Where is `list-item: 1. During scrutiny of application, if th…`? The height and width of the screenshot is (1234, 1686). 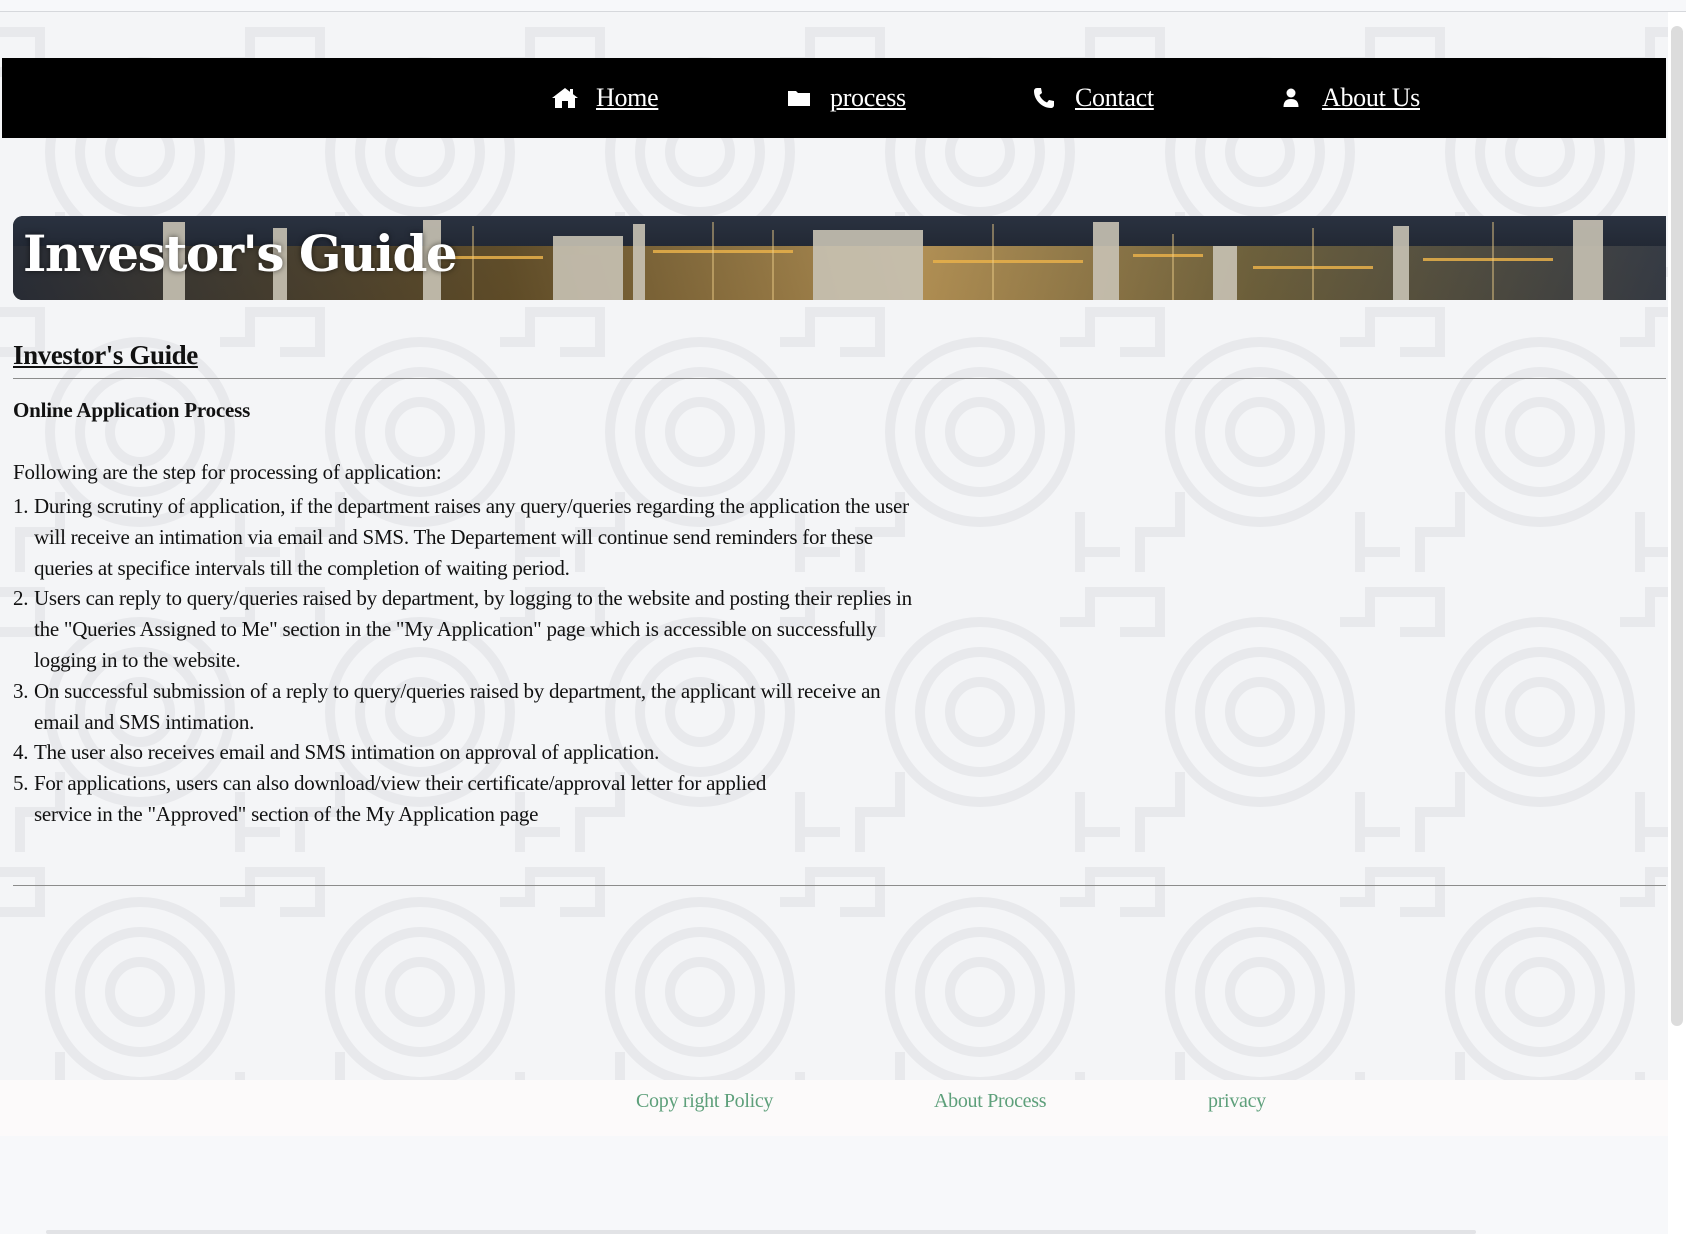 list-item: 1. During scrutiny of application, if th… is located at coordinates (483, 537).